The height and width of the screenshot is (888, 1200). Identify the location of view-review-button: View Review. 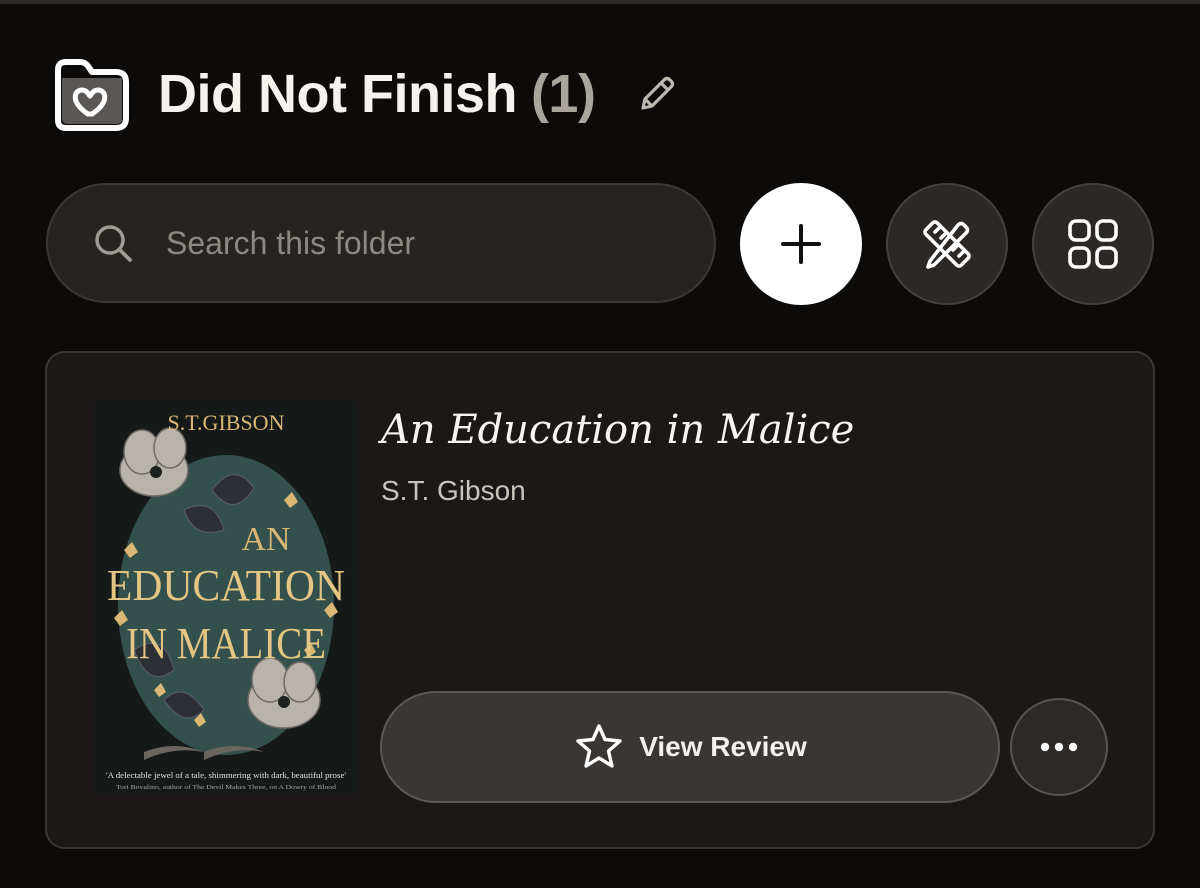
(690, 747).